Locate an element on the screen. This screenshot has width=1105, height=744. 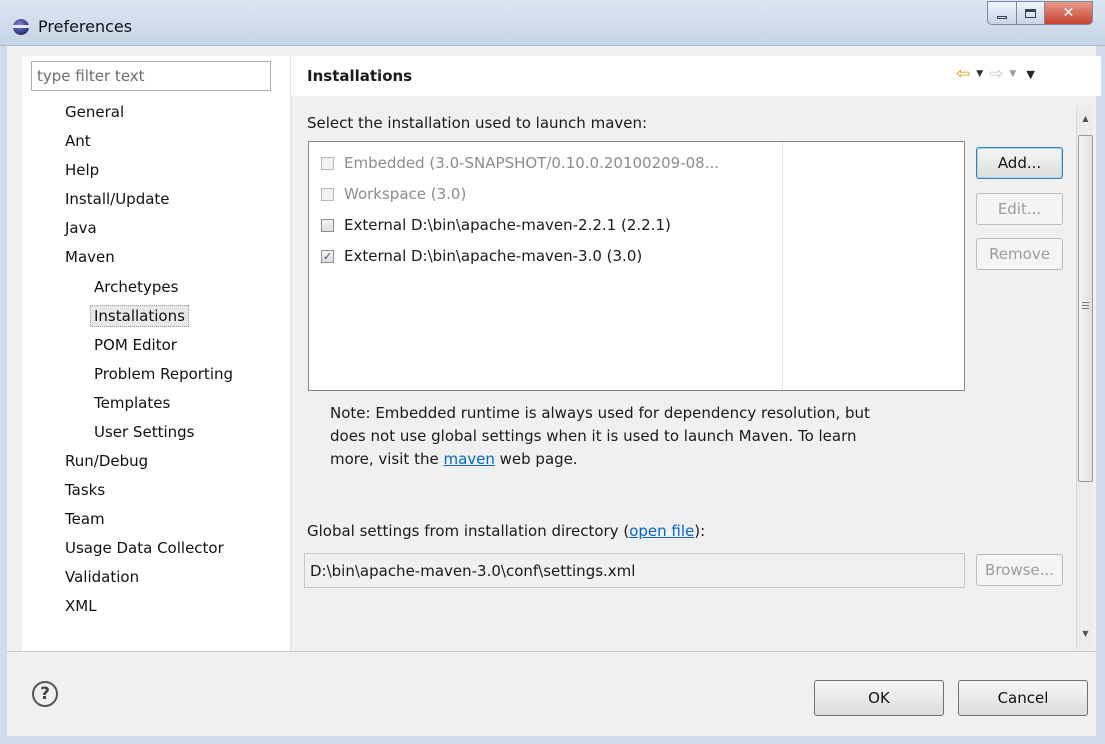
tree-item-java: Java is located at coordinates (81, 228).